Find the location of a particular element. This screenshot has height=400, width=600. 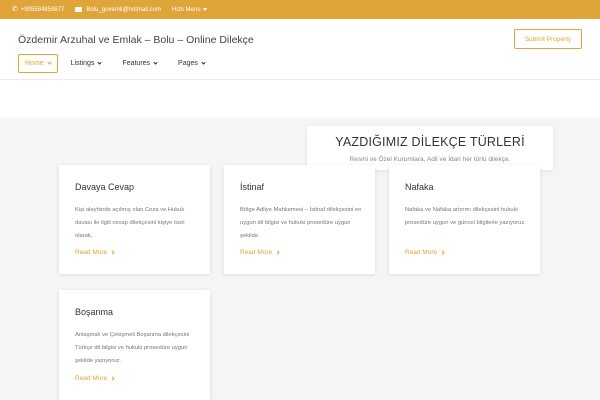

nav-item-features: Features is located at coordinates (139, 63).